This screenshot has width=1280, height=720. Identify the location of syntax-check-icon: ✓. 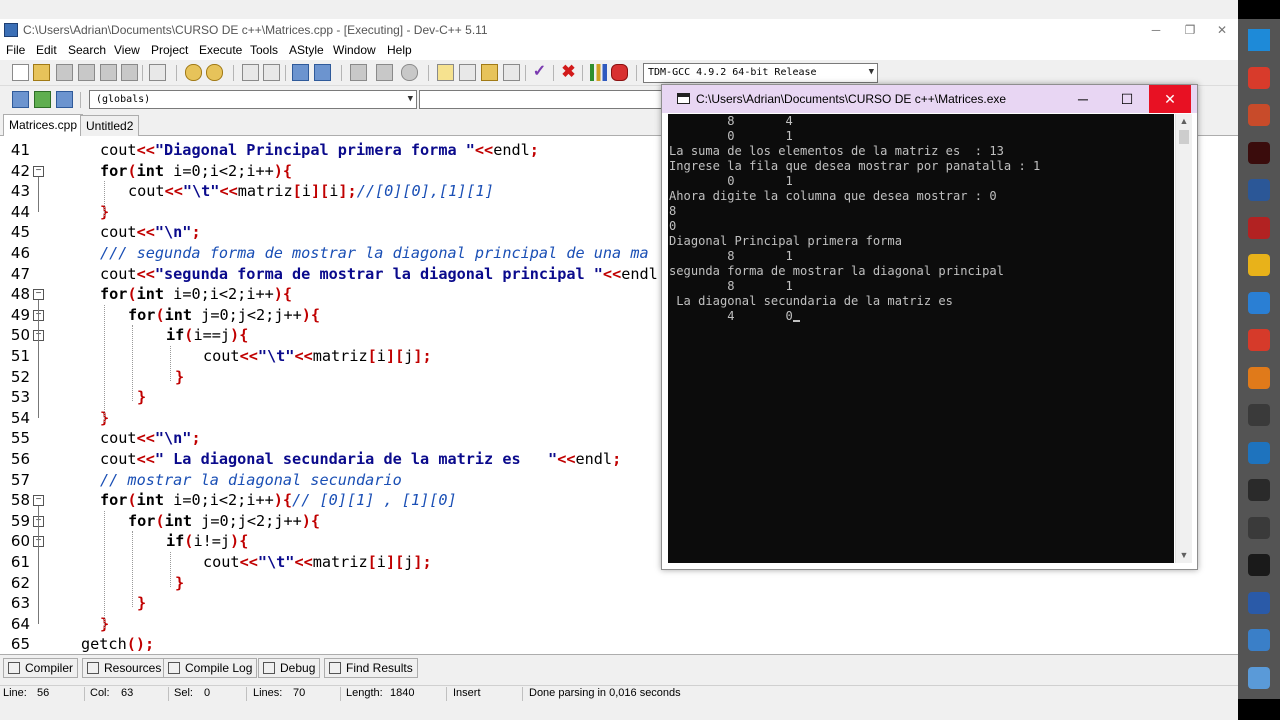
(539, 72).